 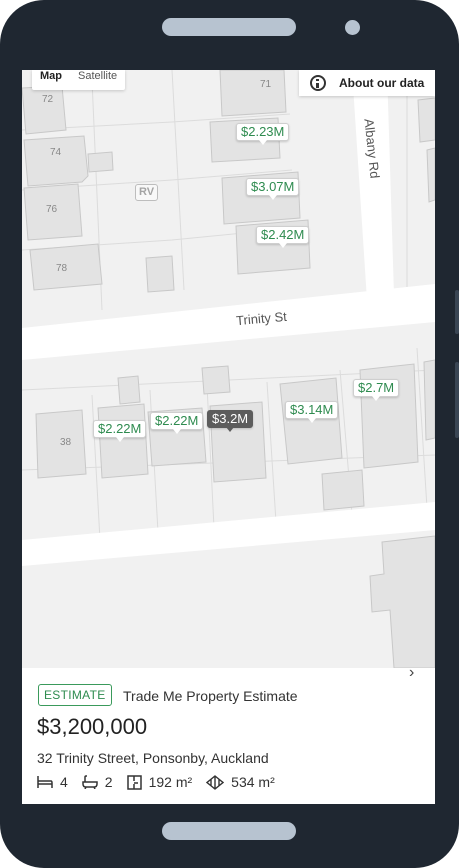 I want to click on price-pin: $2.42M, so click(x=283, y=237).